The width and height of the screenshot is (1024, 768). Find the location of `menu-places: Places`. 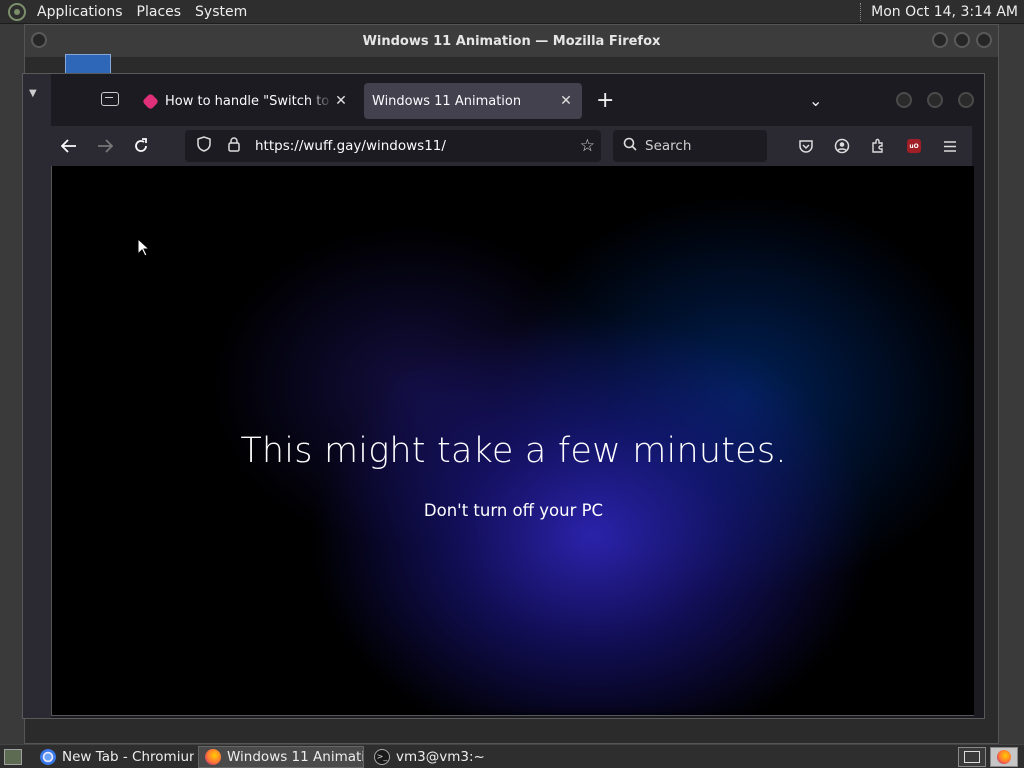

menu-places: Places is located at coordinates (159, 12).